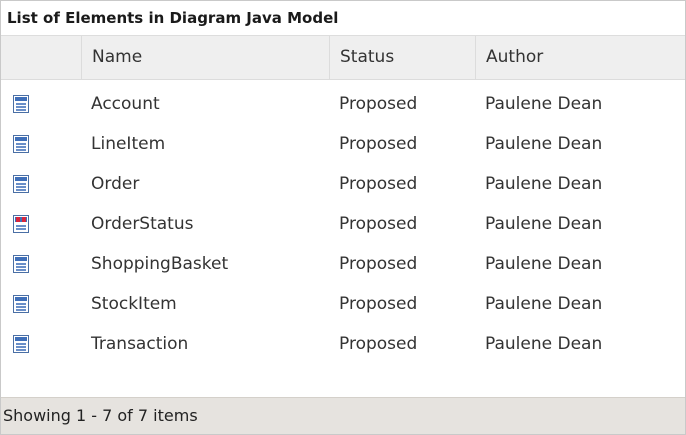  Describe the element at coordinates (140, 344) in the screenshot. I see `row-name: Transaction` at that location.